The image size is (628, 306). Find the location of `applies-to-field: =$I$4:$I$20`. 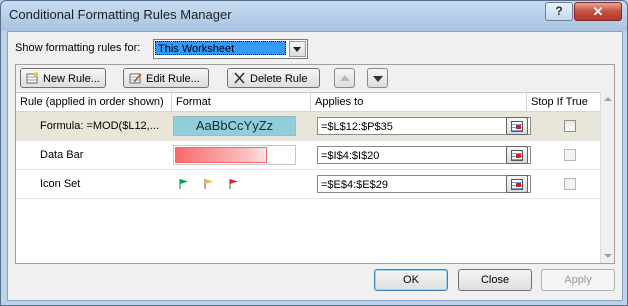

applies-to-field: =$I$4:$I$20 is located at coordinates (424, 155).